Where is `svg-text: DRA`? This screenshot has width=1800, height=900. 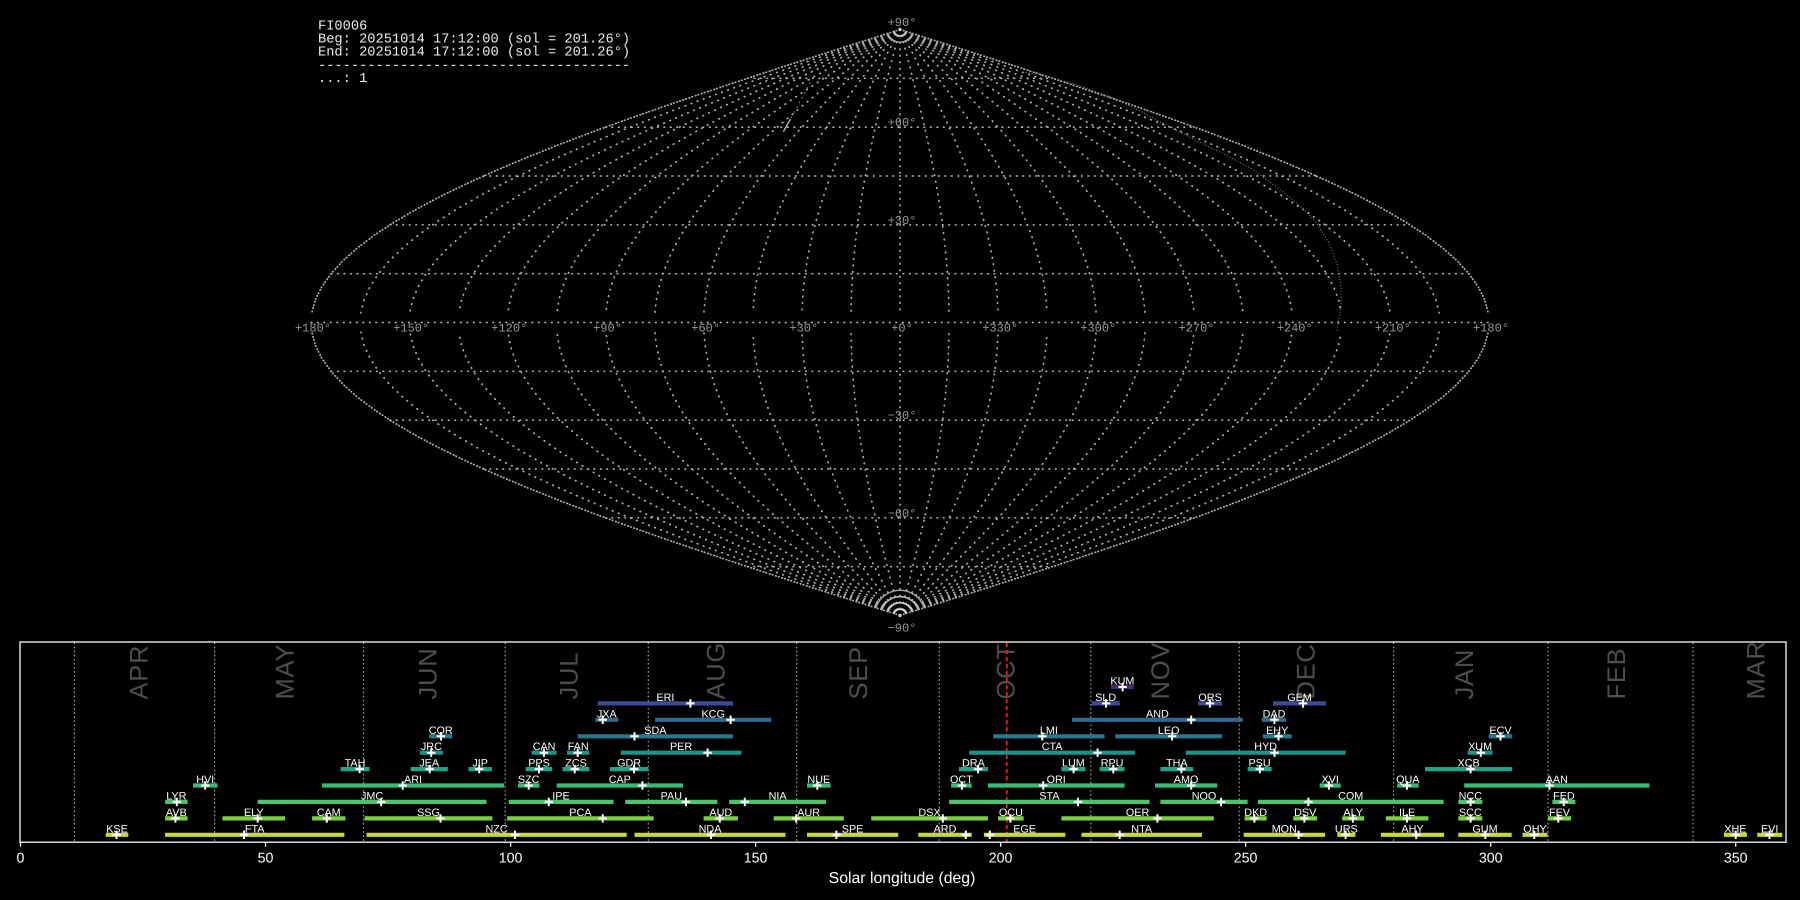 svg-text: DRA is located at coordinates (974, 764).